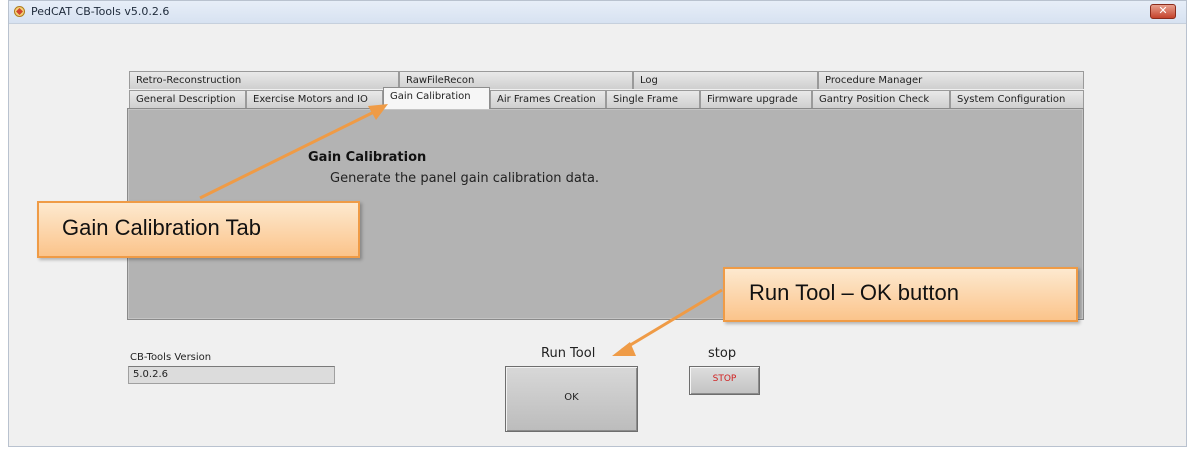 The height and width of the screenshot is (449, 1189). What do you see at coordinates (722, 353) in the screenshot?
I see `stop-label: stop` at bounding box center [722, 353].